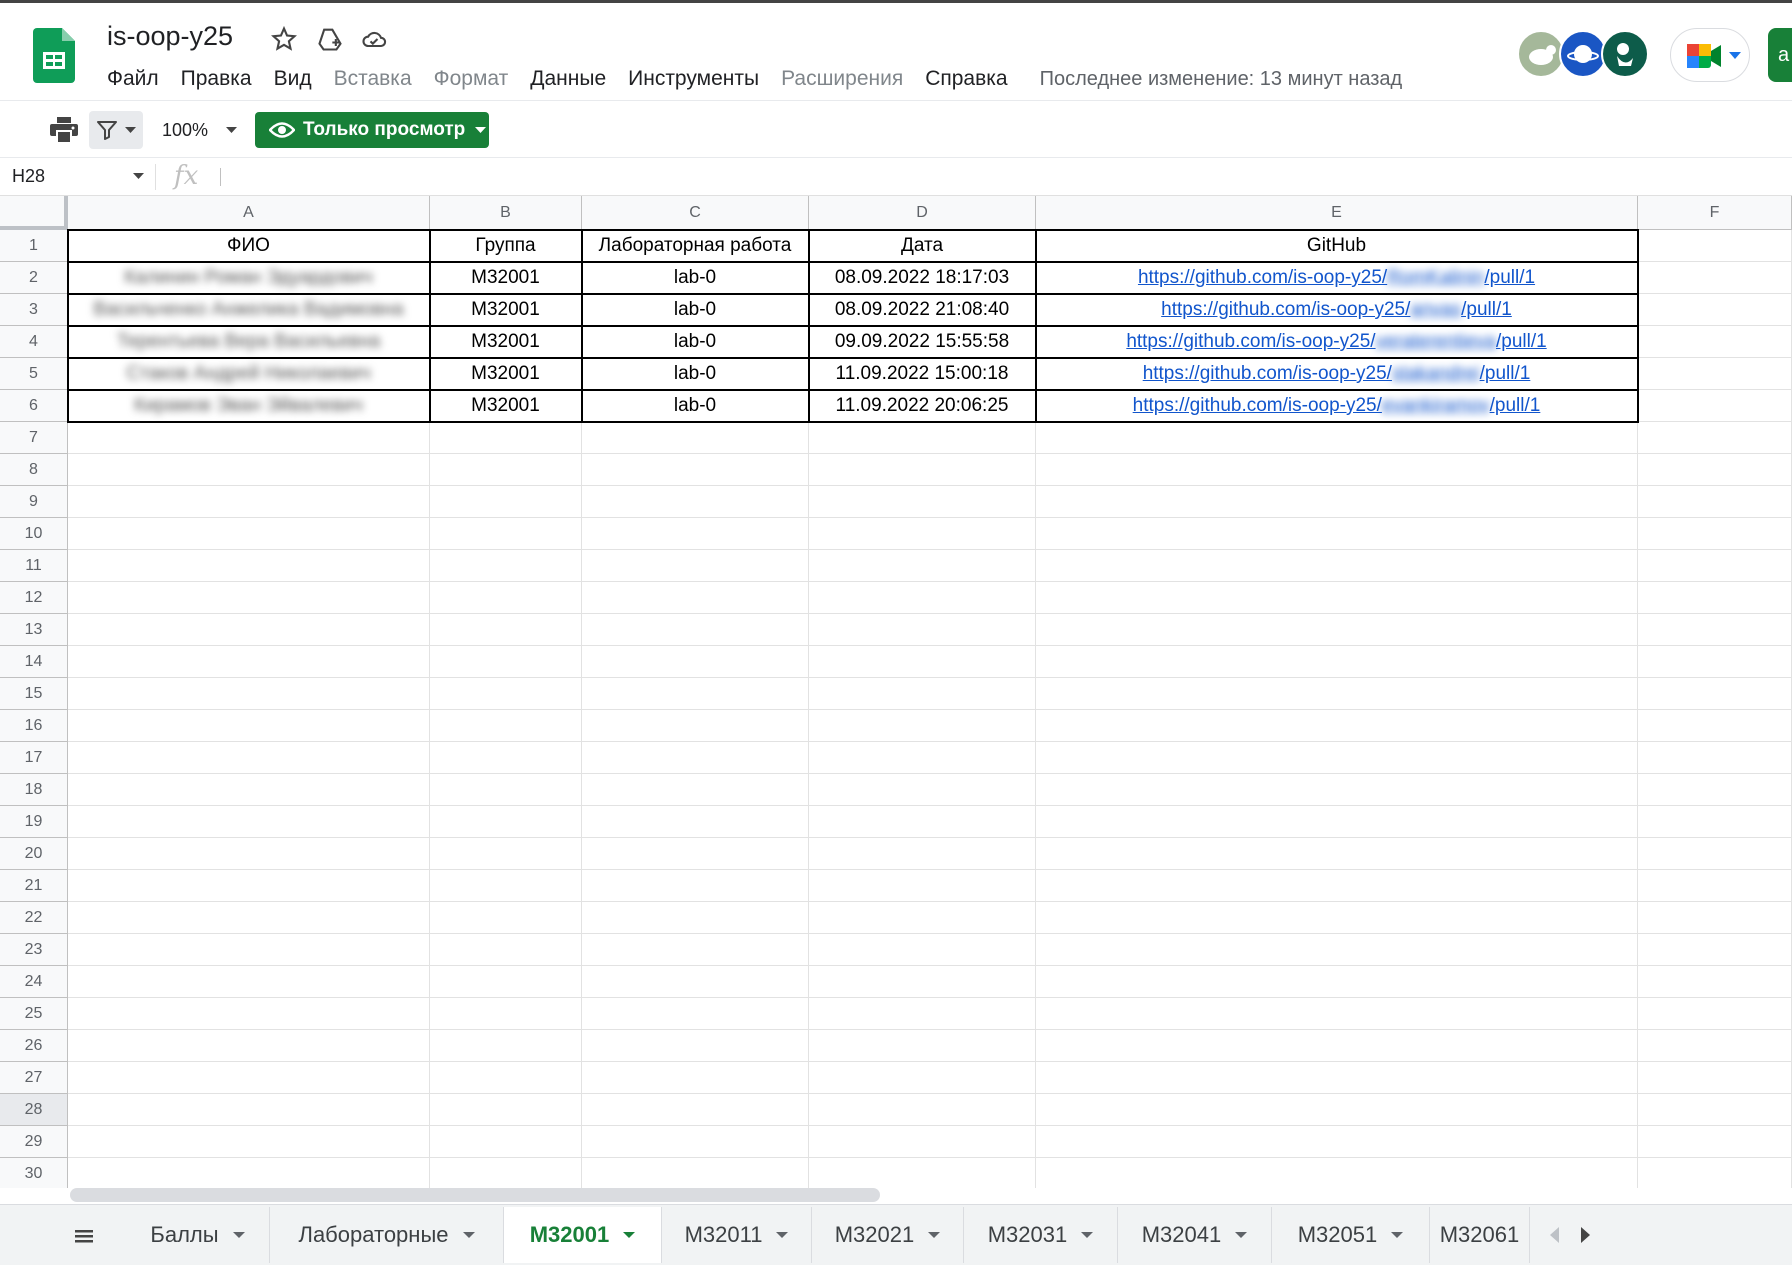 The image size is (1792, 1265). What do you see at coordinates (695, 854) in the screenshot?
I see `cell-c20` at bounding box center [695, 854].